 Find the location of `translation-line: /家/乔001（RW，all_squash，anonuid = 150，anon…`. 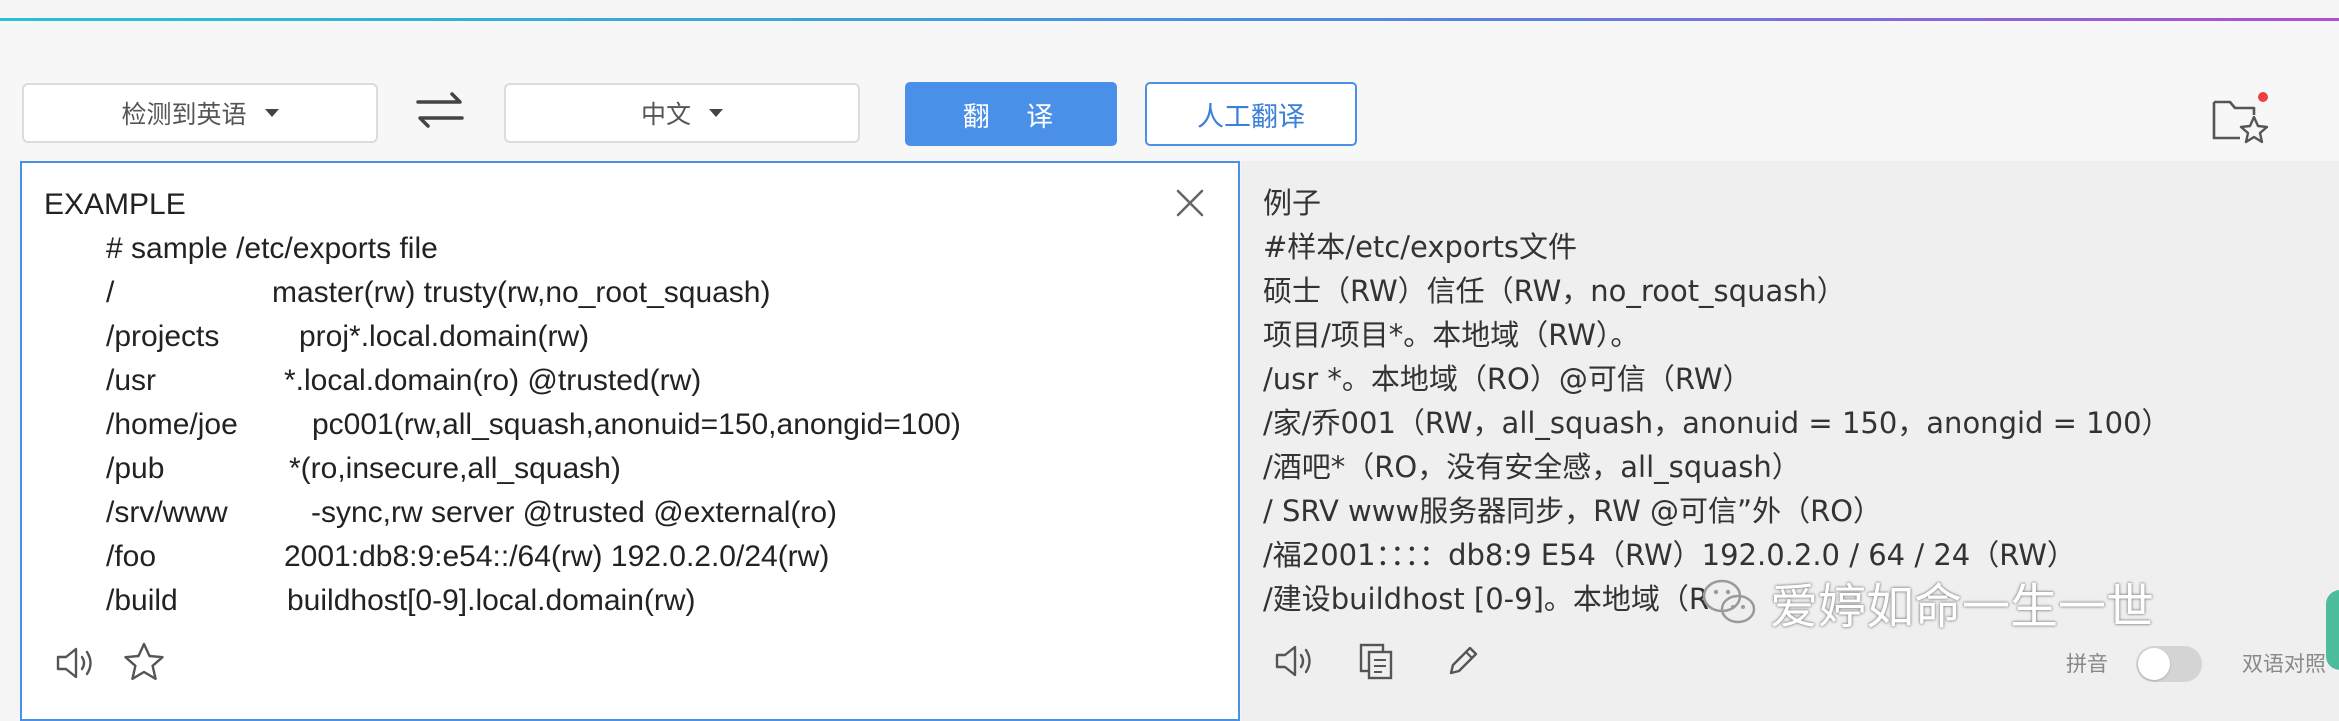

translation-line: /家/乔001（RW，all_squash，anonuid = 150，anon… is located at coordinates (1717, 423).